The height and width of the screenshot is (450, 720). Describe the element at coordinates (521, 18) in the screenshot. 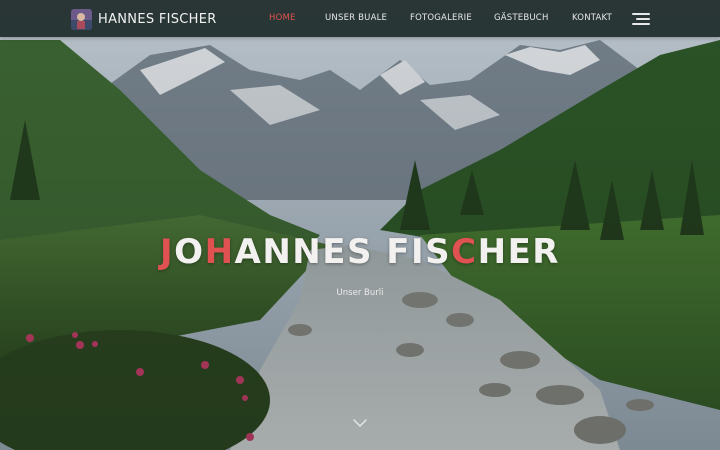

I see `nav-item-gaestebuch: GÄSTEBUCH` at that location.